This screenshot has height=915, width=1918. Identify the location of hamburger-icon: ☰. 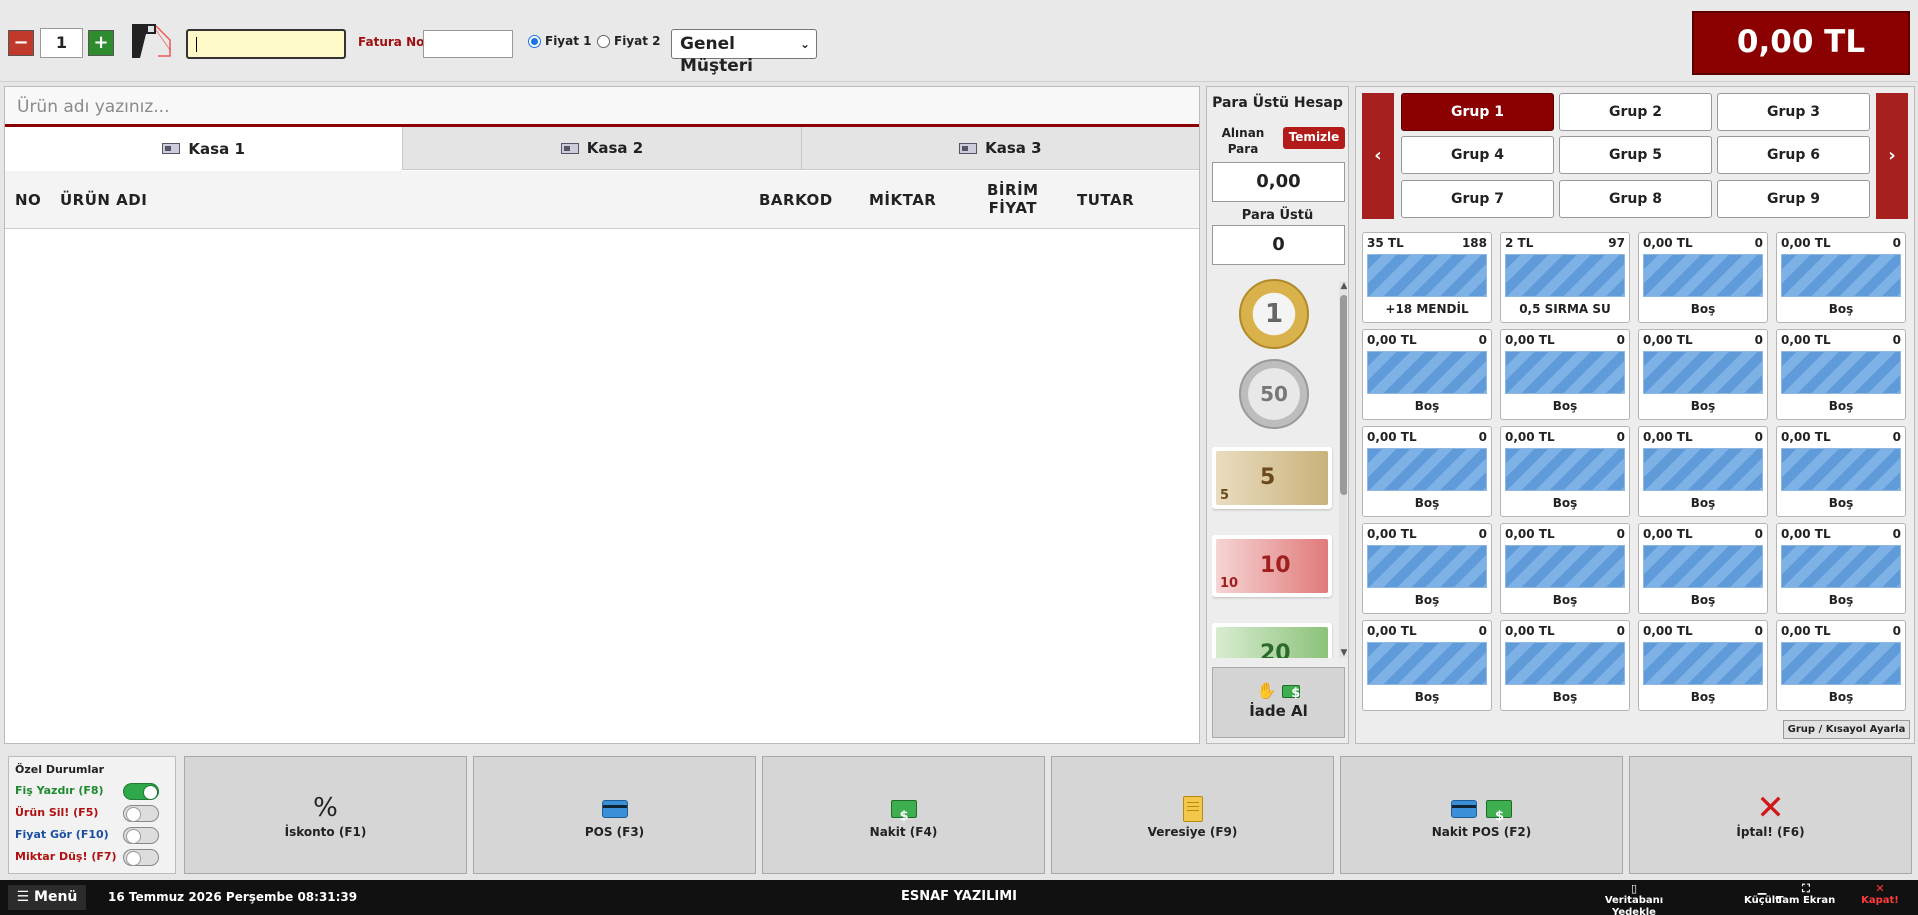
(23, 897).